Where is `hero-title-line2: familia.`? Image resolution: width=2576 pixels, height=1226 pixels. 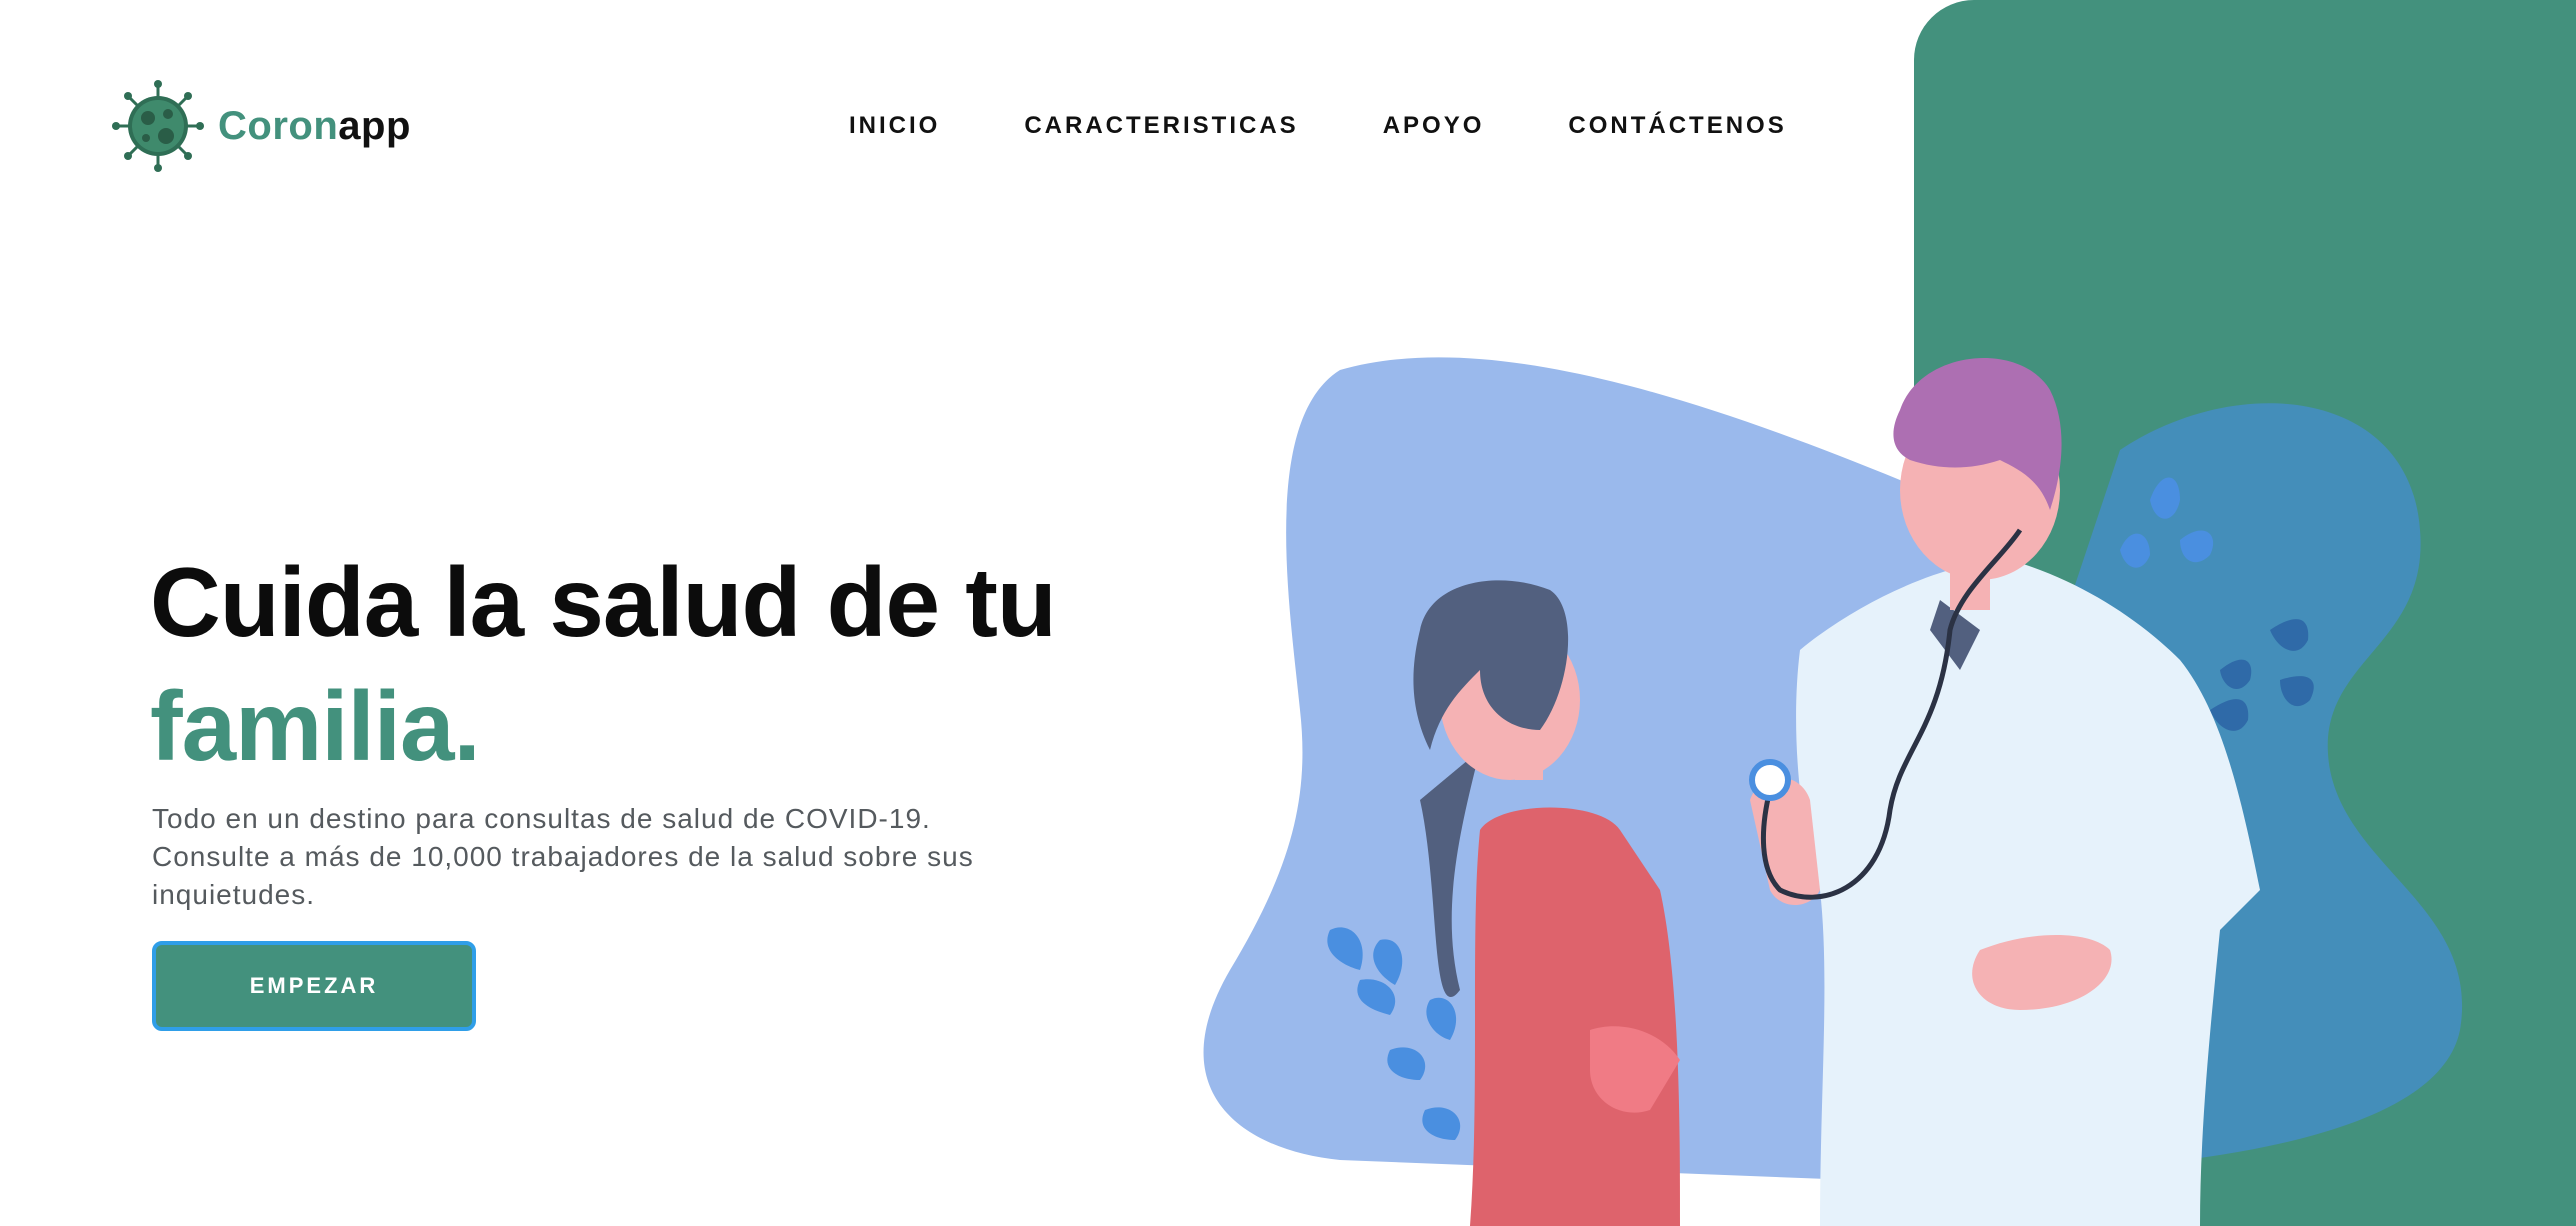
hero-title-line2: familia. is located at coordinates (315, 726).